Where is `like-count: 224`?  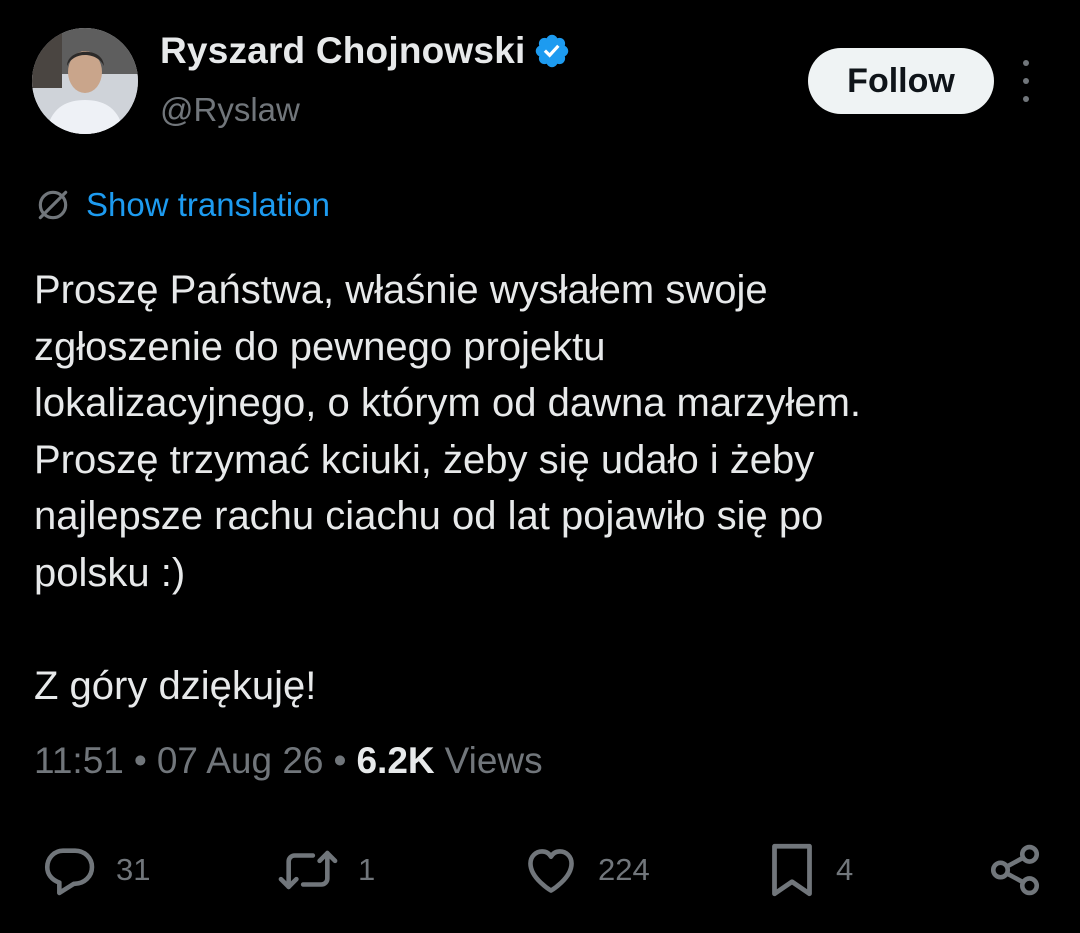
like-count: 224 is located at coordinates (624, 869).